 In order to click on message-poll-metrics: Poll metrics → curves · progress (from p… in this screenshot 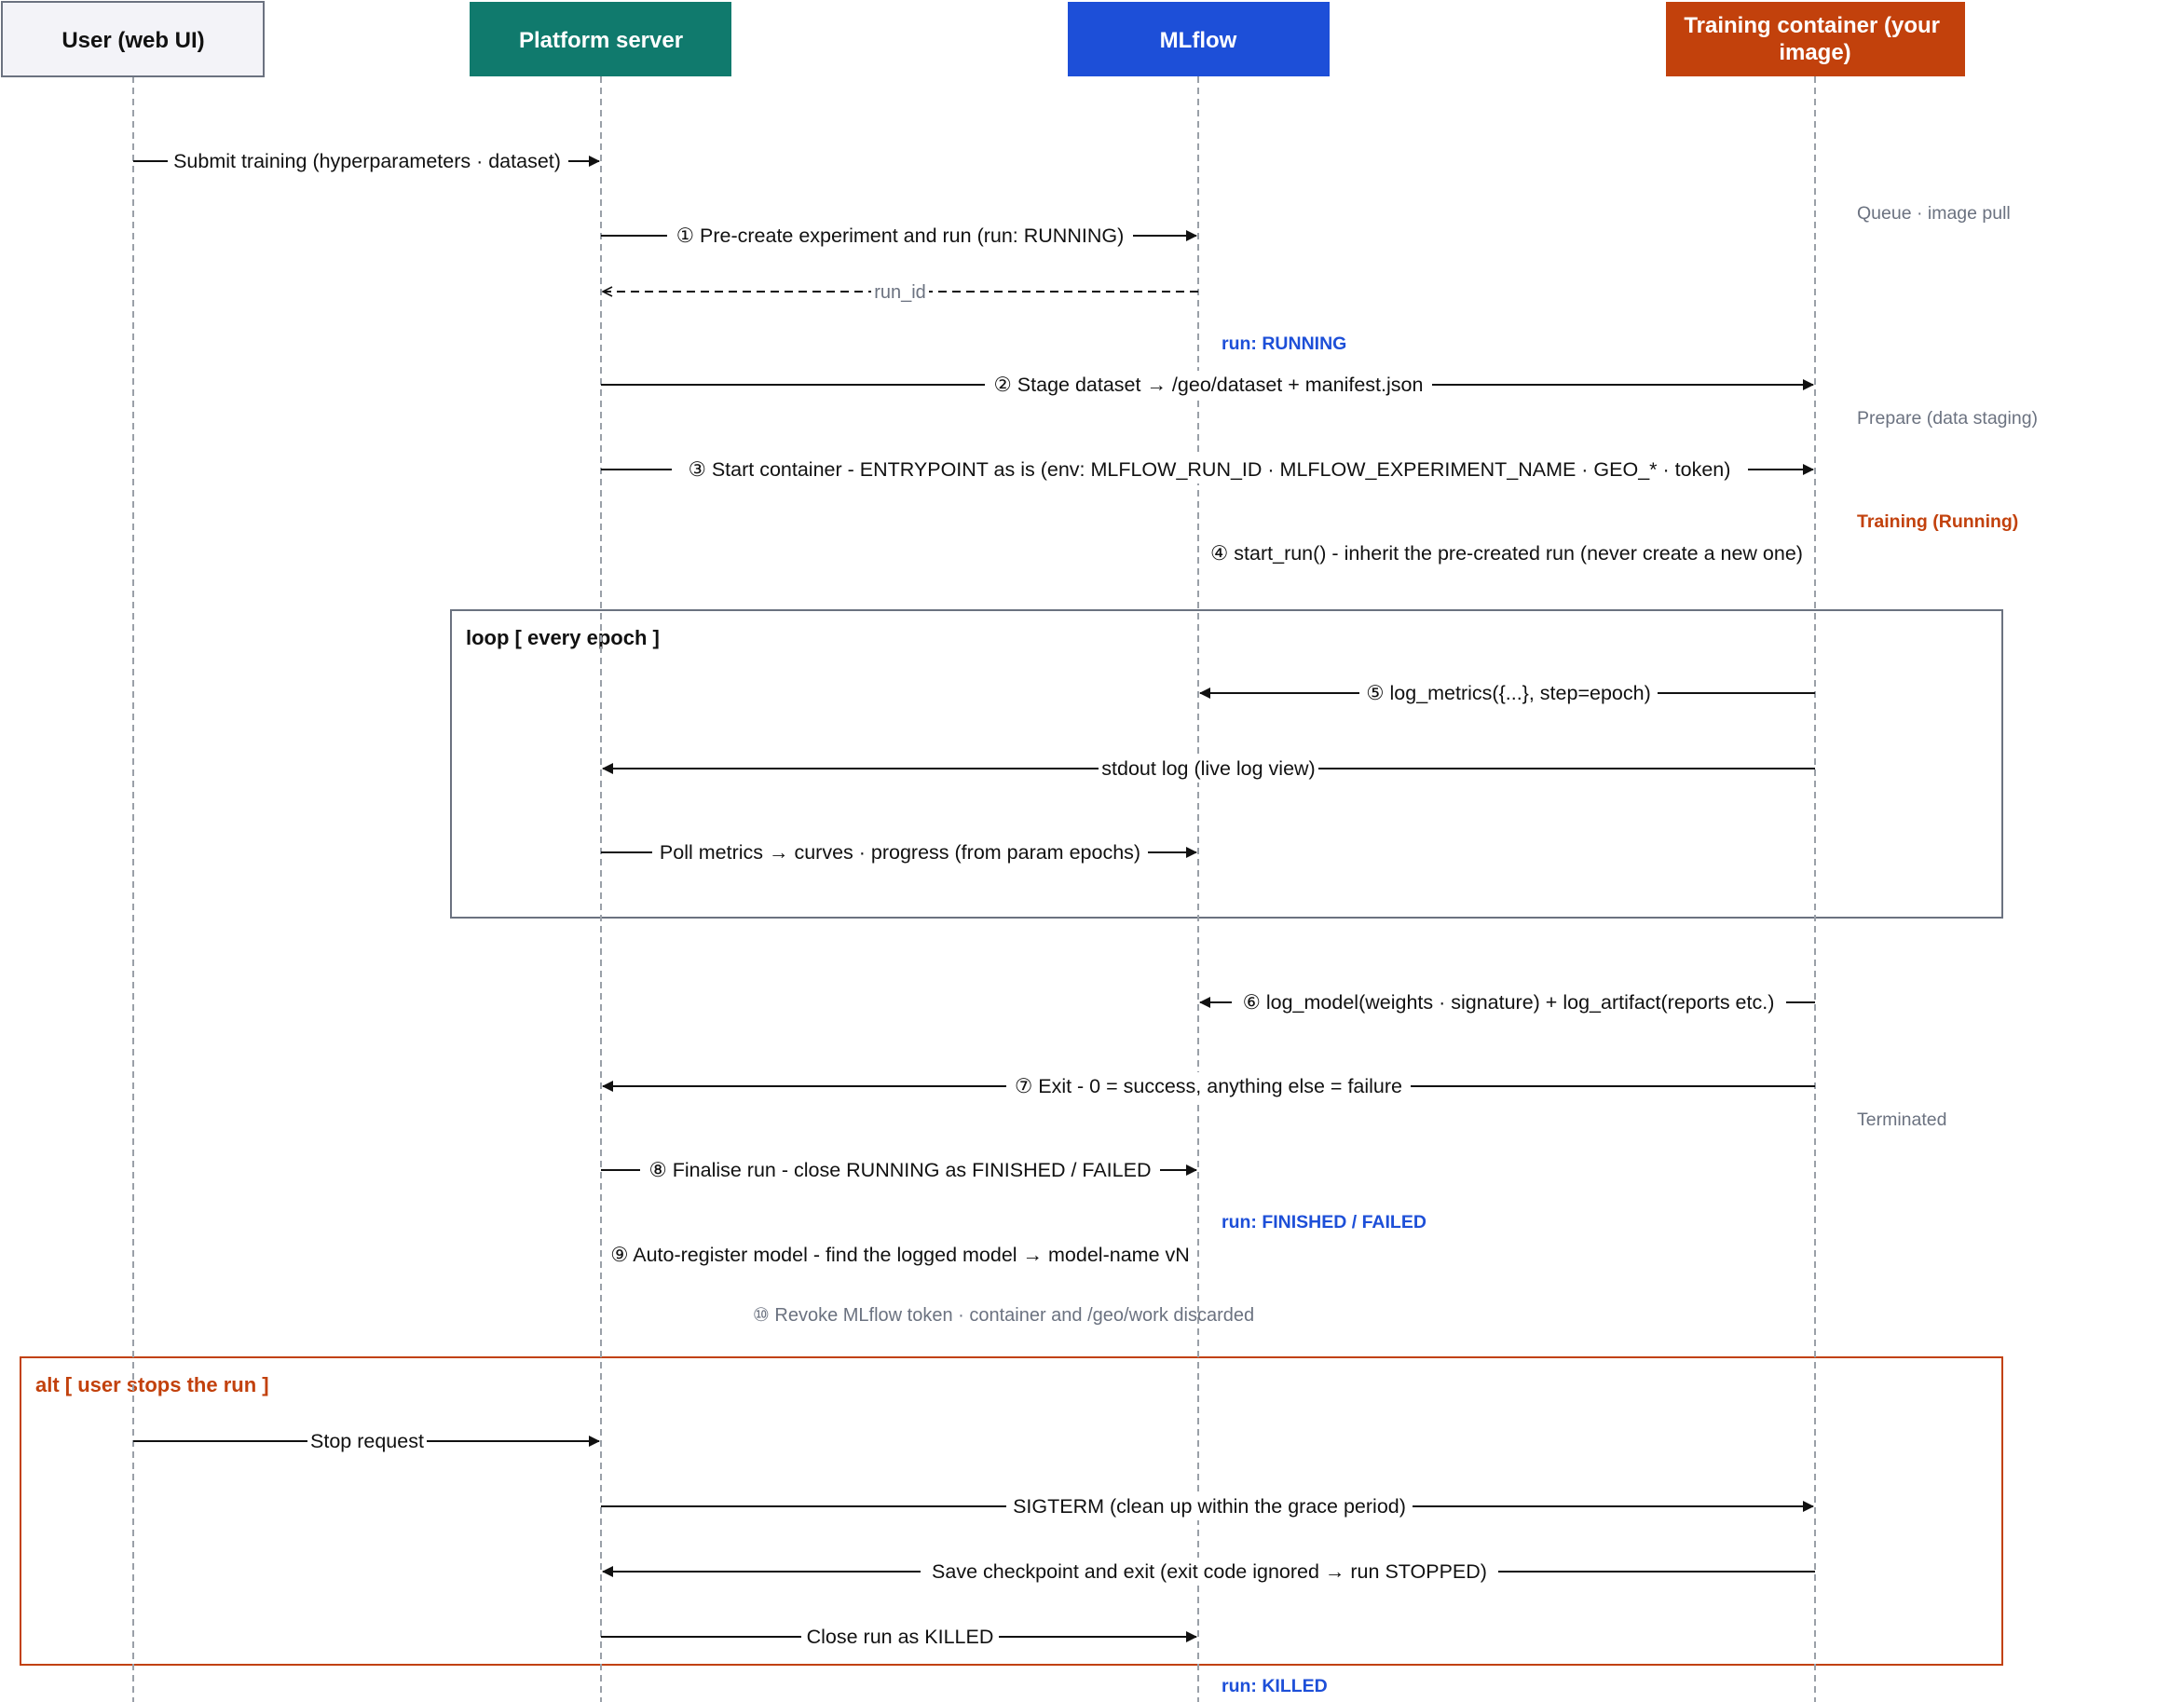, I will do `click(899, 852)`.